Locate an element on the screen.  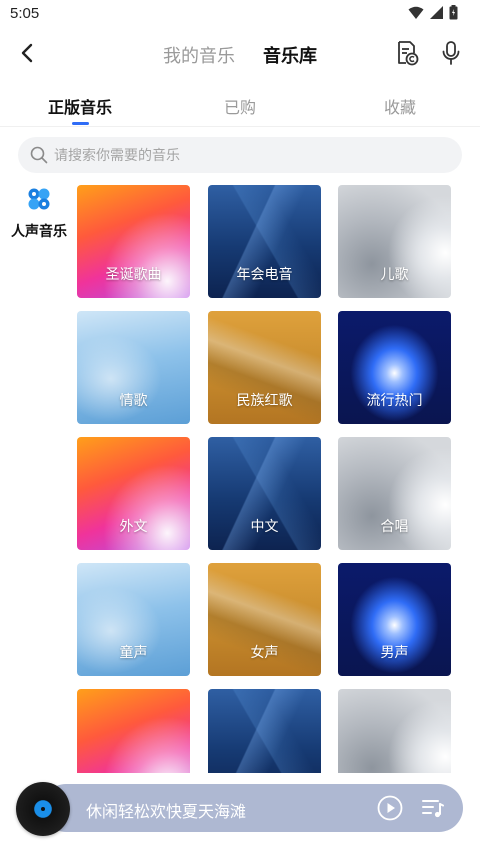
category-tile: 民族红歌 is located at coordinates (264, 367).